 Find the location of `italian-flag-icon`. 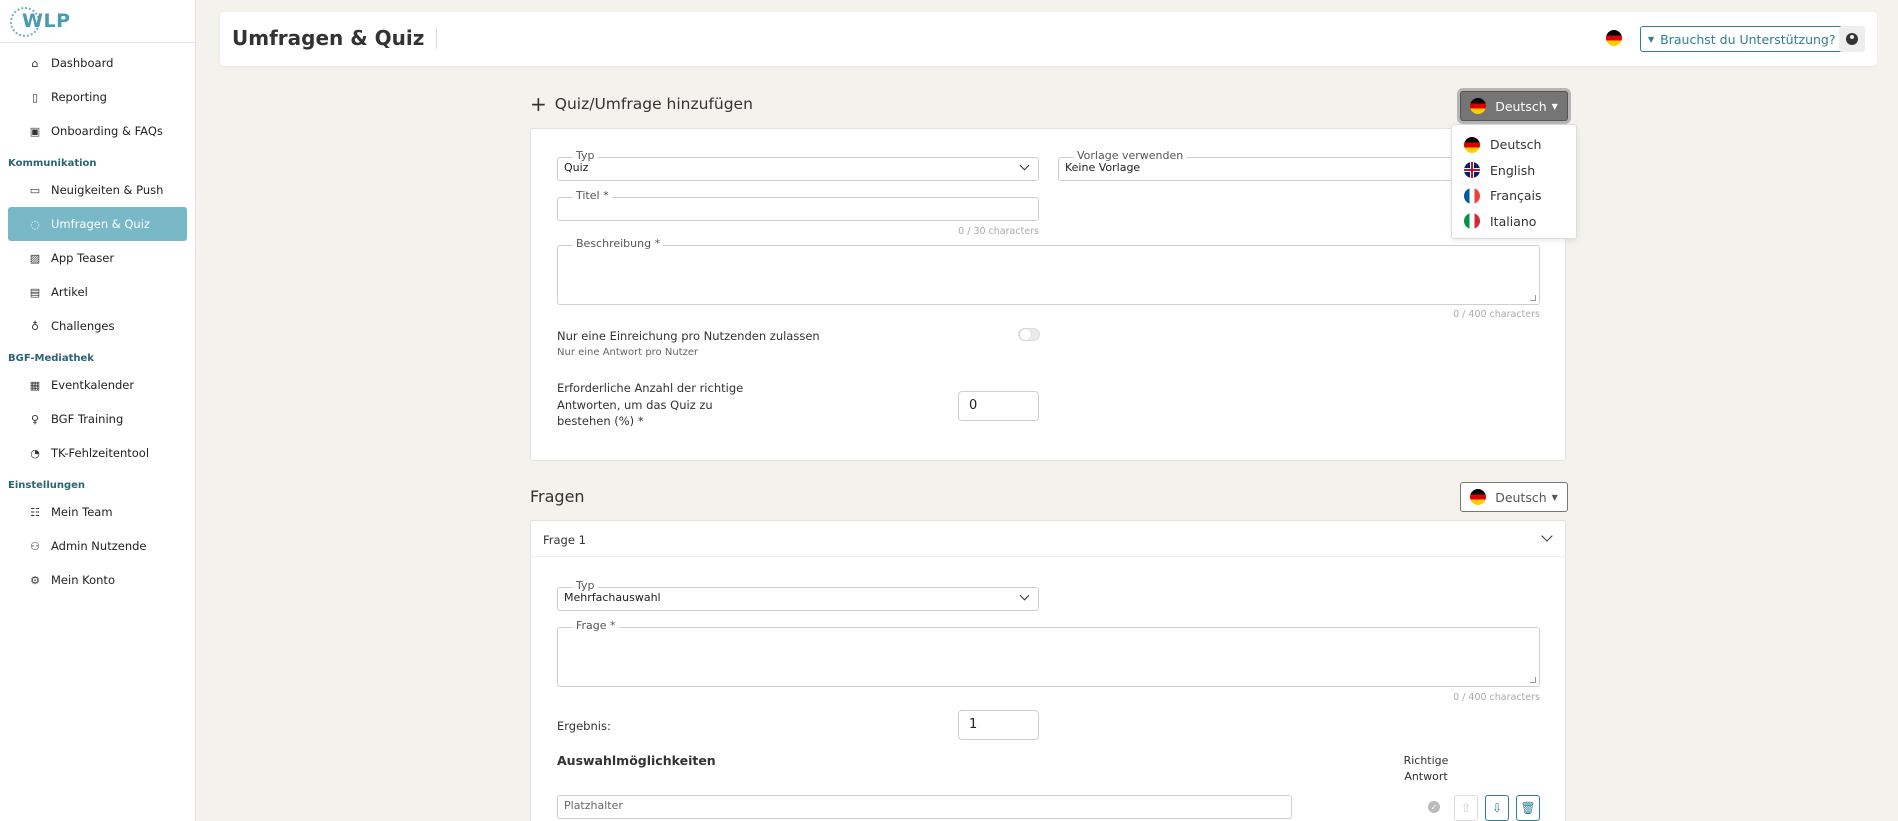

italian-flag-icon is located at coordinates (1472, 221).